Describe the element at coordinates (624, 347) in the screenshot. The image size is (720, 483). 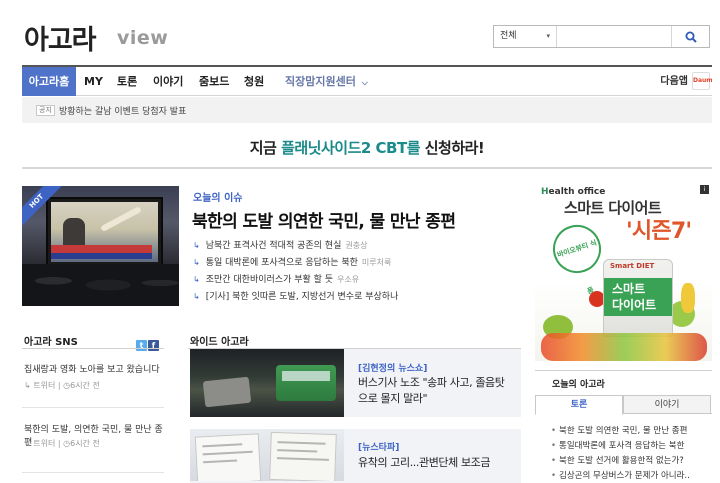
I see `fruit-row-figure` at that location.